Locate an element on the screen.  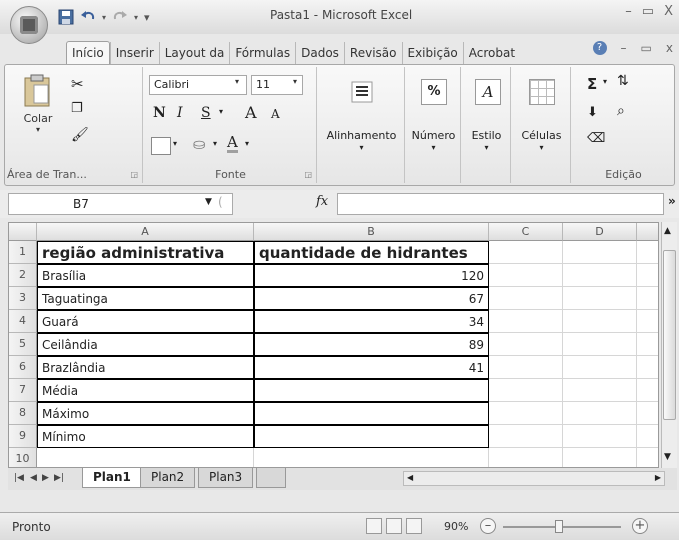
fill-icon: ⬇ is located at coordinates (592, 112).